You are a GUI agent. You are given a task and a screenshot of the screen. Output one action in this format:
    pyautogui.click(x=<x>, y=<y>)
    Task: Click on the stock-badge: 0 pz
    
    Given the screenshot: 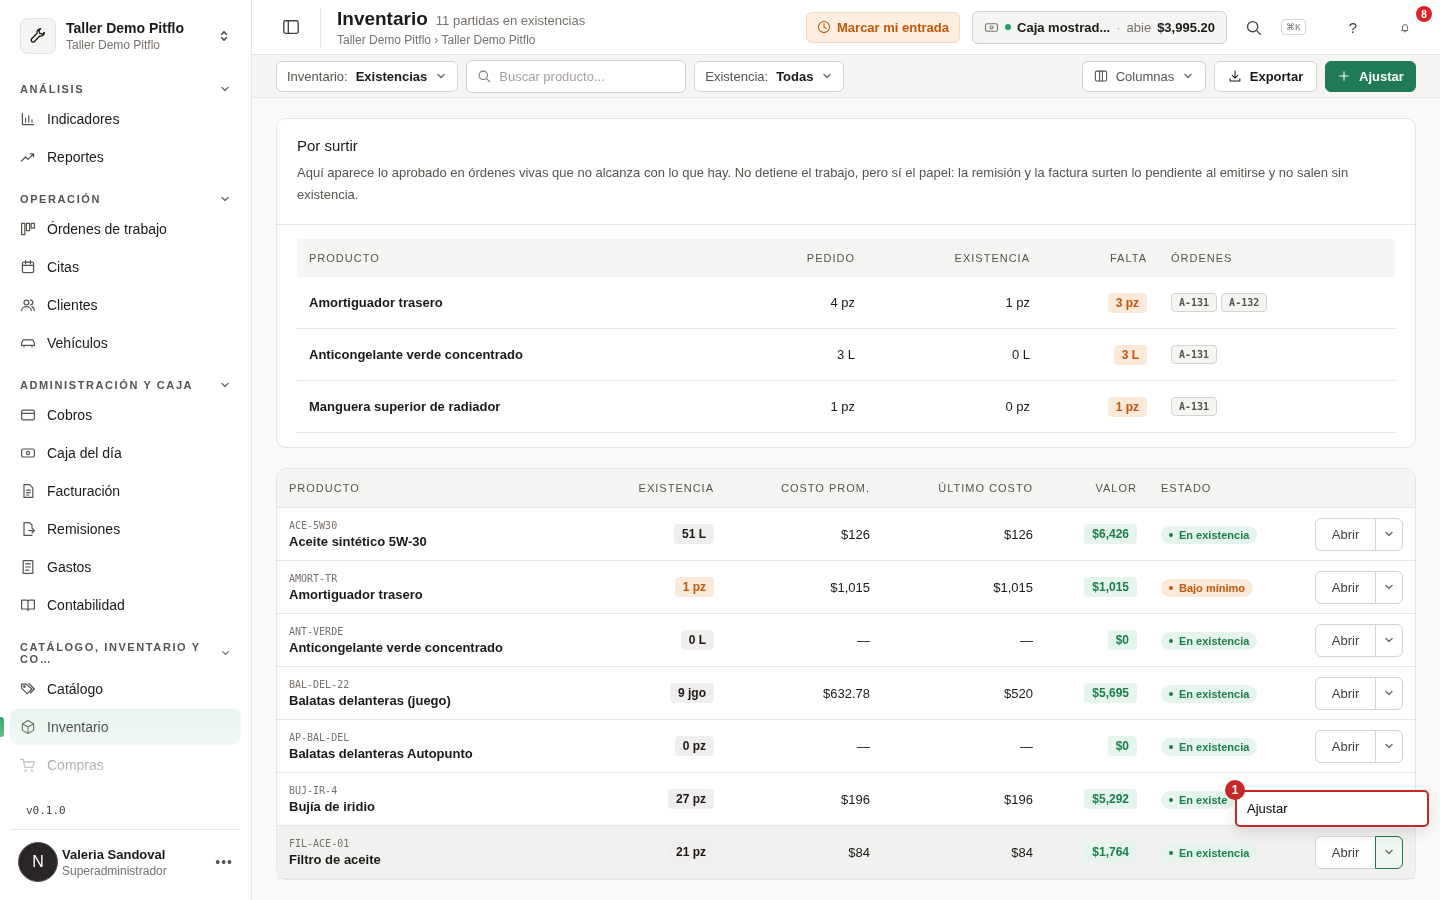 What is the action you would take?
    pyautogui.click(x=694, y=746)
    